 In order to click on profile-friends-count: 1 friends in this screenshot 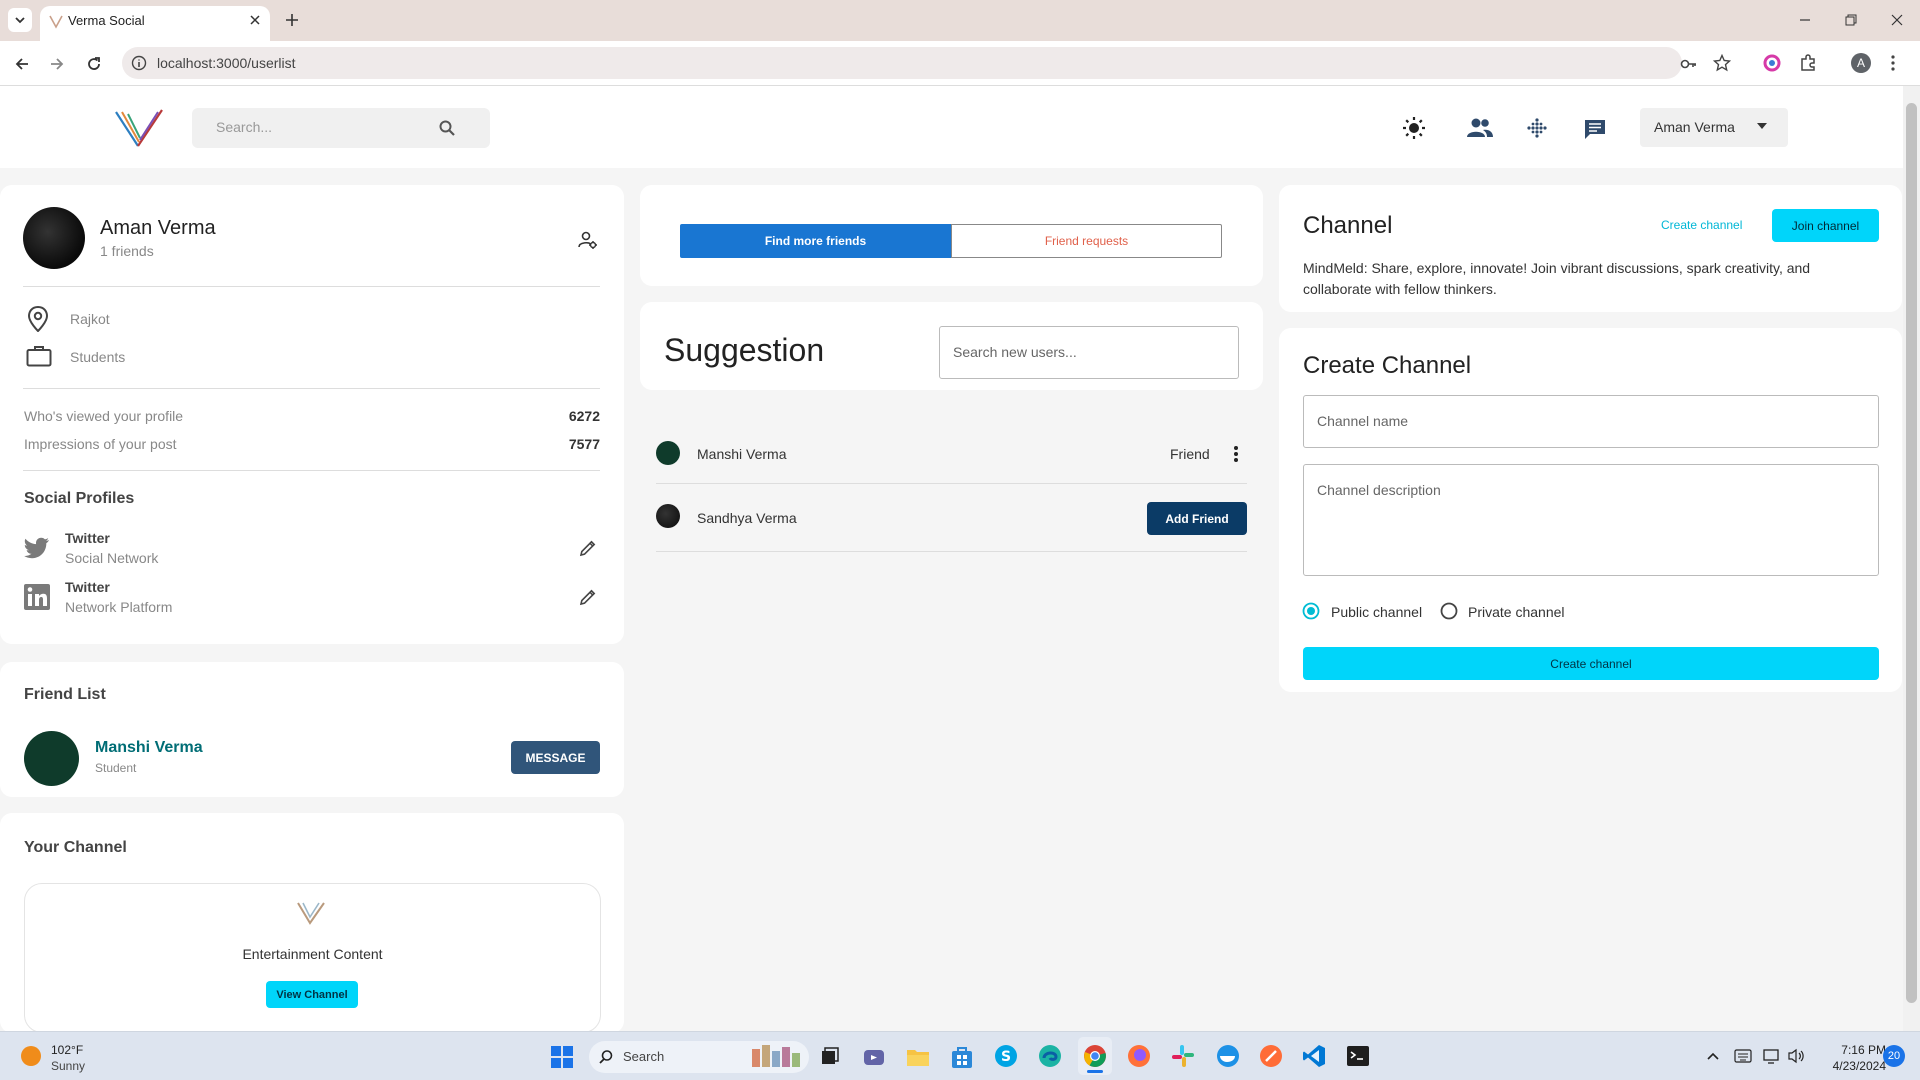, I will do `click(127, 251)`.